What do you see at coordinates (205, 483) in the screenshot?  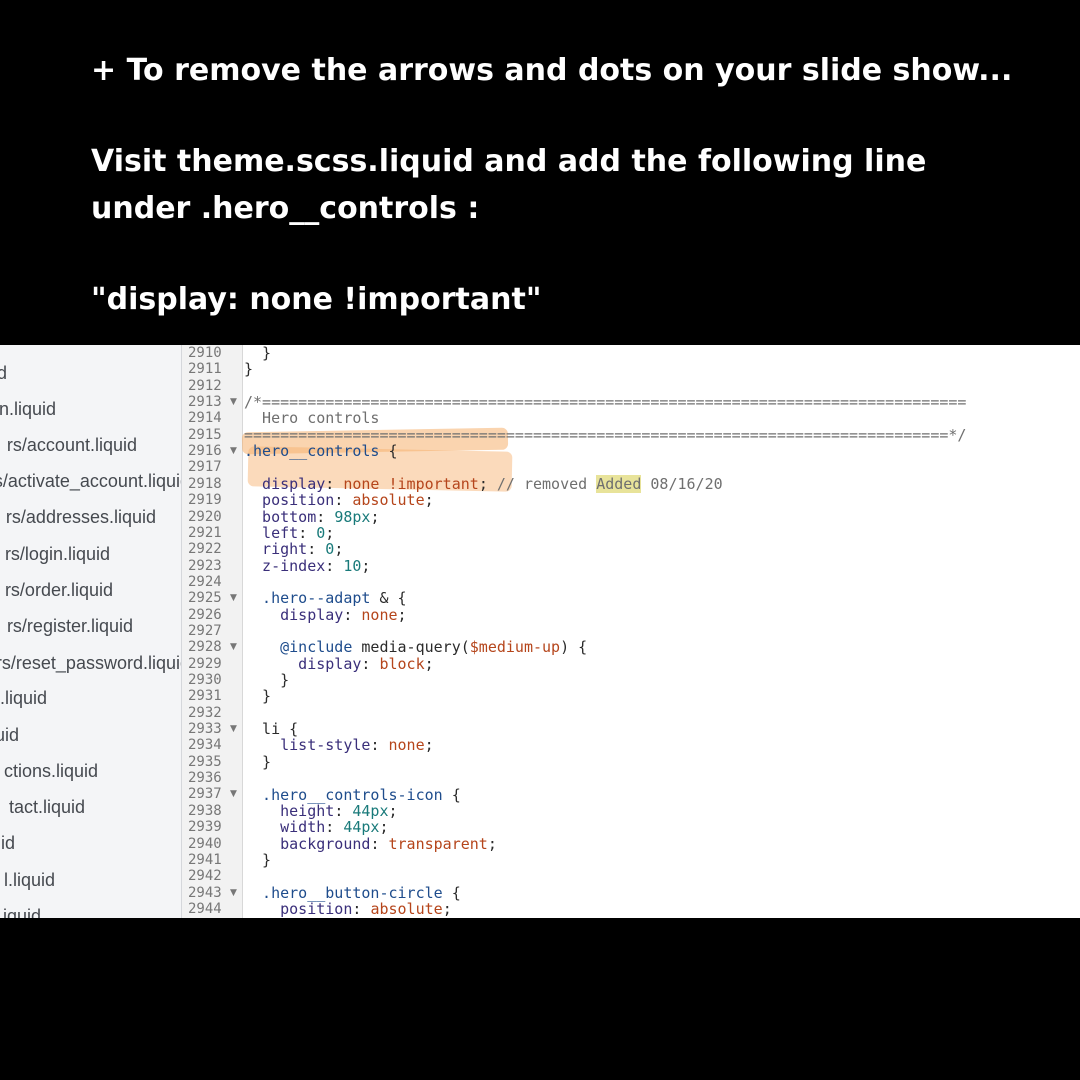 I see `line-number: 2918` at bounding box center [205, 483].